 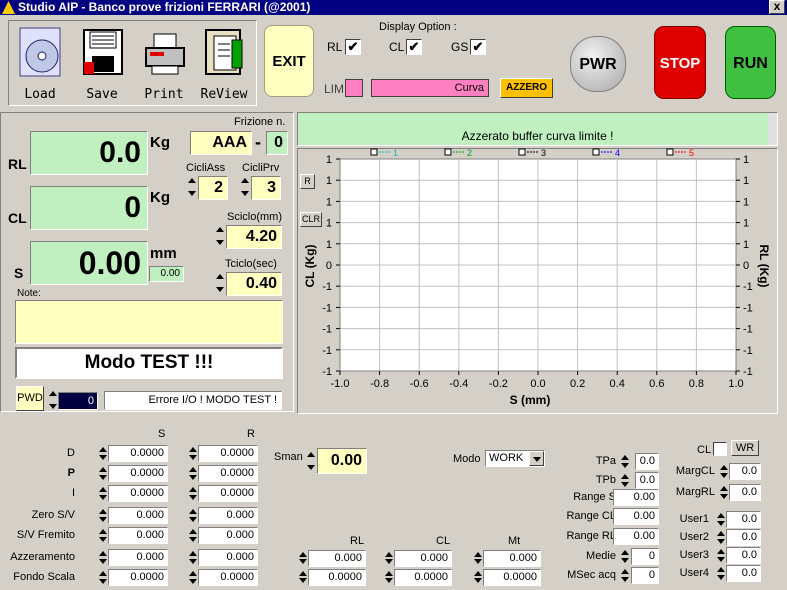 I want to click on load-button: Load, so click(x=40, y=62).